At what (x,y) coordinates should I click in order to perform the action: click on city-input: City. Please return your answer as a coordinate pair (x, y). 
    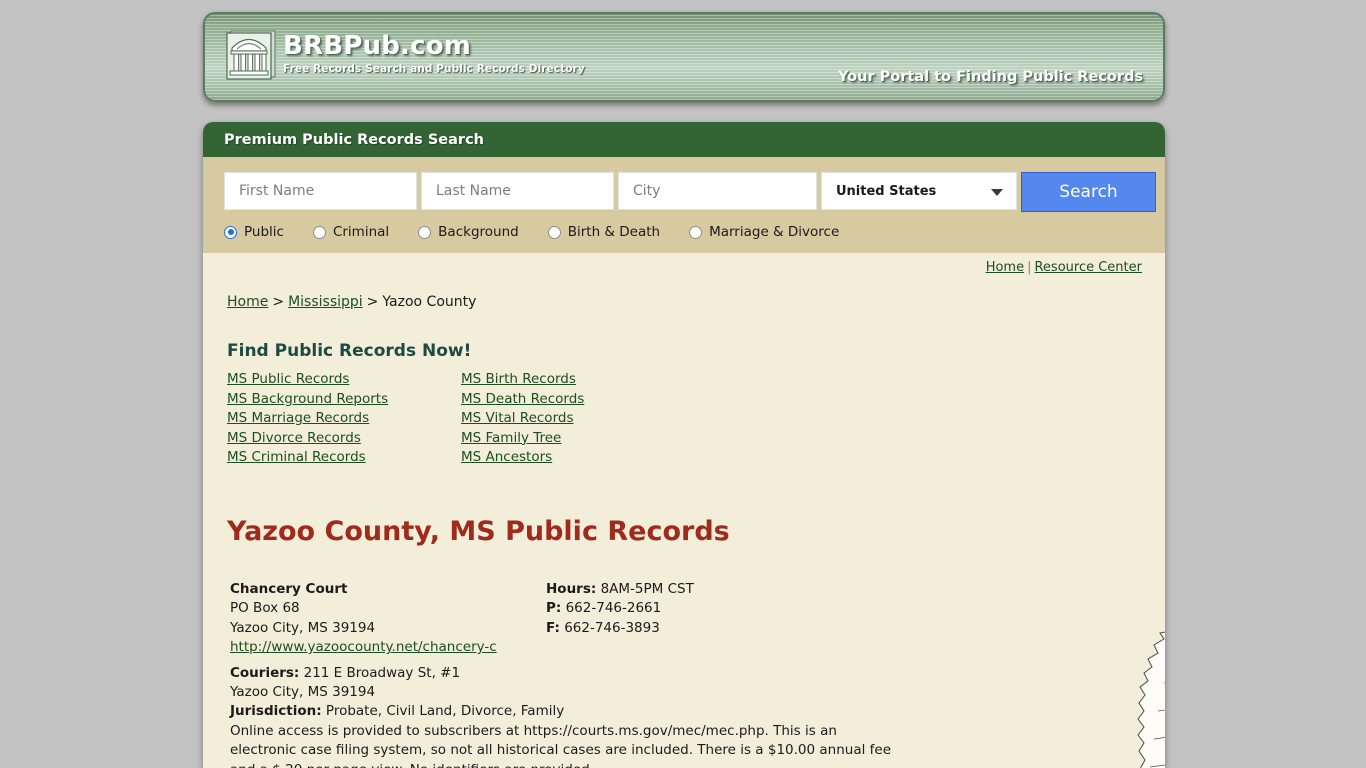
    Looking at the image, I should click on (717, 191).